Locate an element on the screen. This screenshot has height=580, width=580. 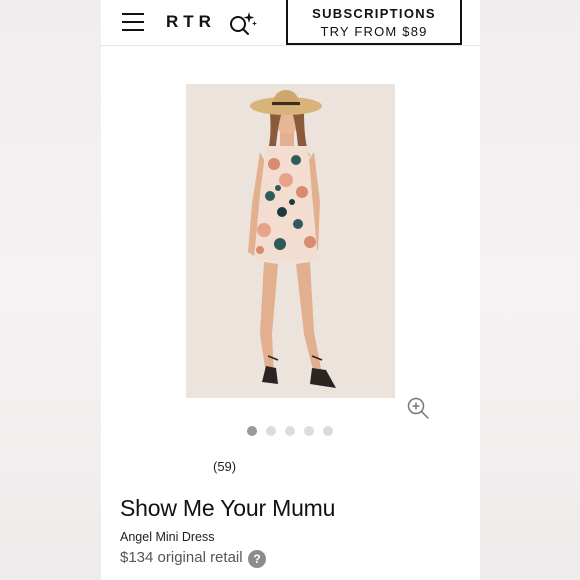
sparkle-search-icon is located at coordinates (243, 23).